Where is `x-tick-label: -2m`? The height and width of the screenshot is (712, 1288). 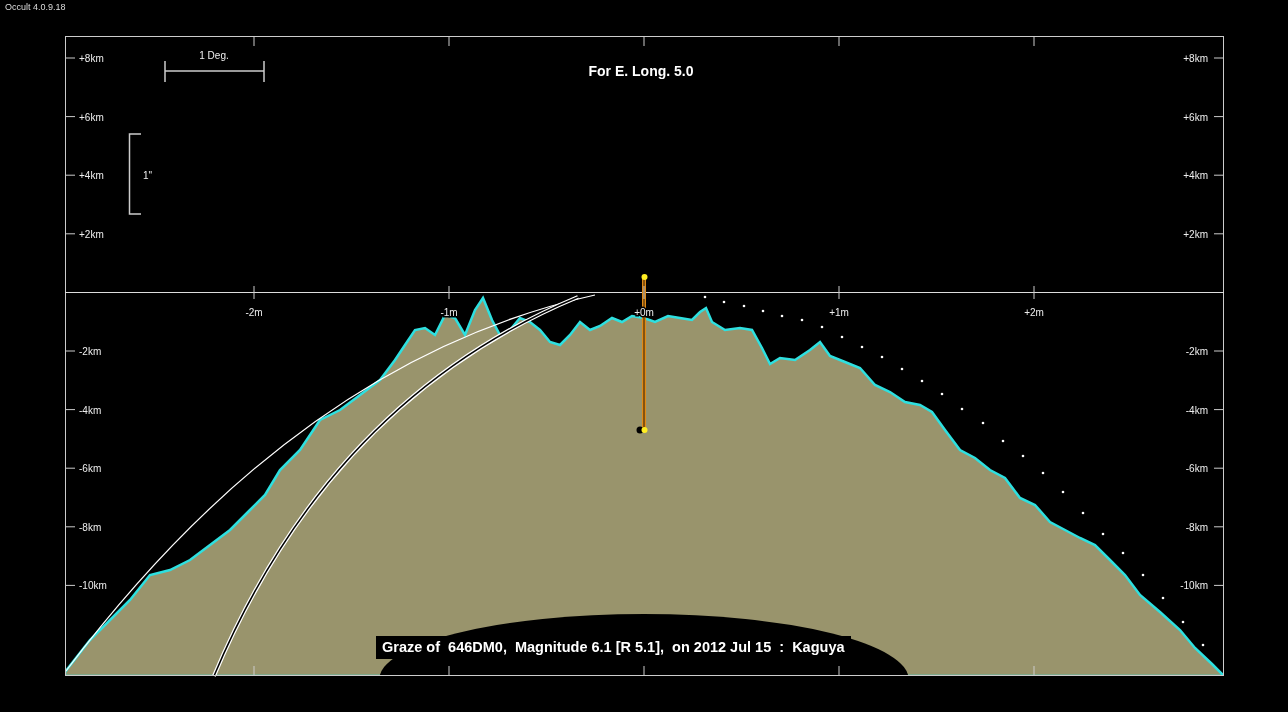
x-tick-label: -2m is located at coordinates (254, 312).